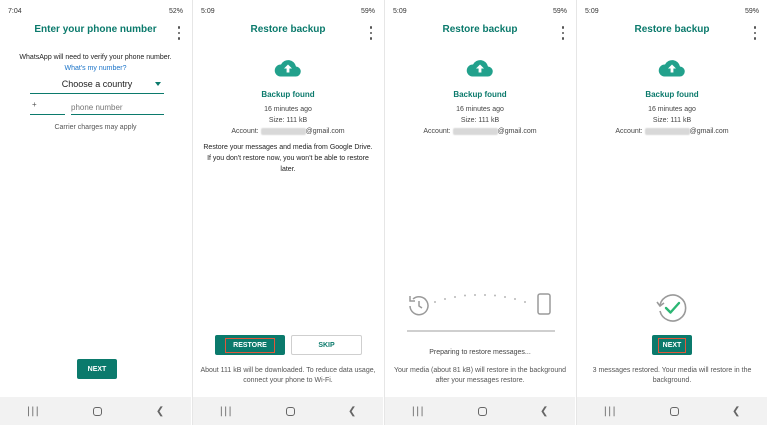 This screenshot has width=768, height=425. What do you see at coordinates (95, 11) in the screenshot?
I see `status-bar: 7:04 52%` at bounding box center [95, 11].